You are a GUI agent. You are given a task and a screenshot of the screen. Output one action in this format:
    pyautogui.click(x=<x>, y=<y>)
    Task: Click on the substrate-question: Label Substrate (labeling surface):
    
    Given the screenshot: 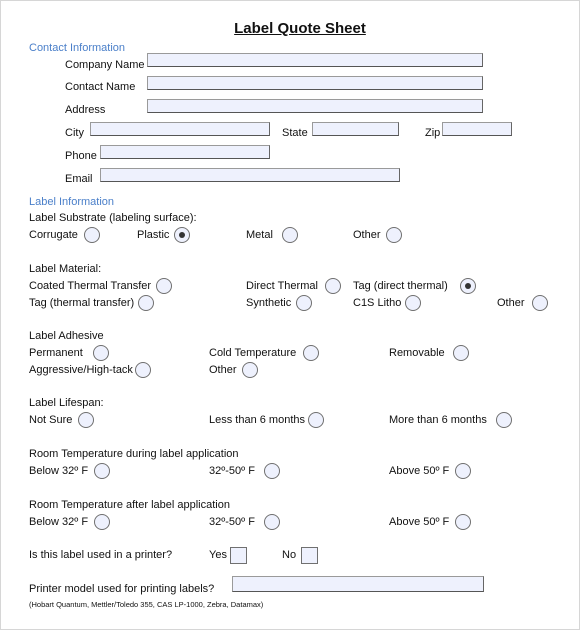 What is the action you would take?
    pyautogui.click(x=113, y=218)
    